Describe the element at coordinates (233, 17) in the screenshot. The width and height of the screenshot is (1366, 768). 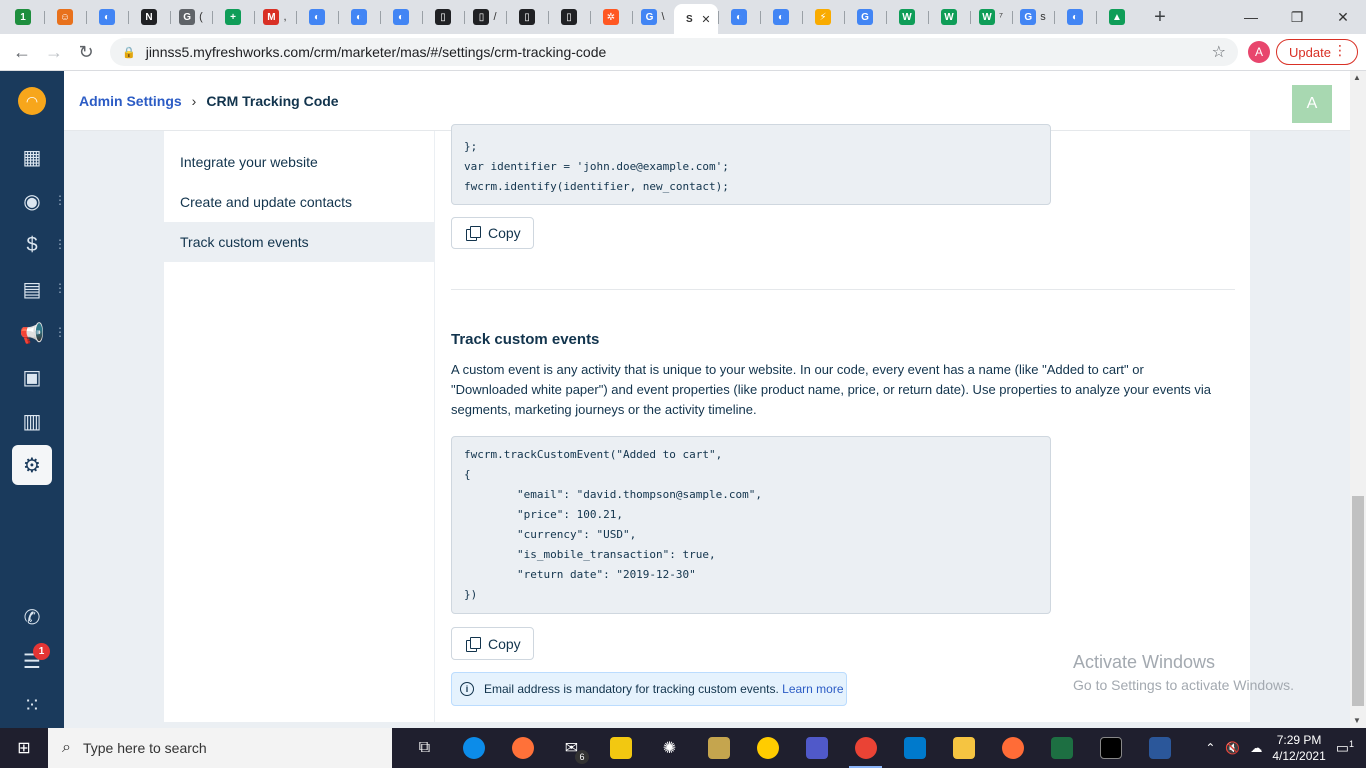
I see `browser-tab: +` at that location.